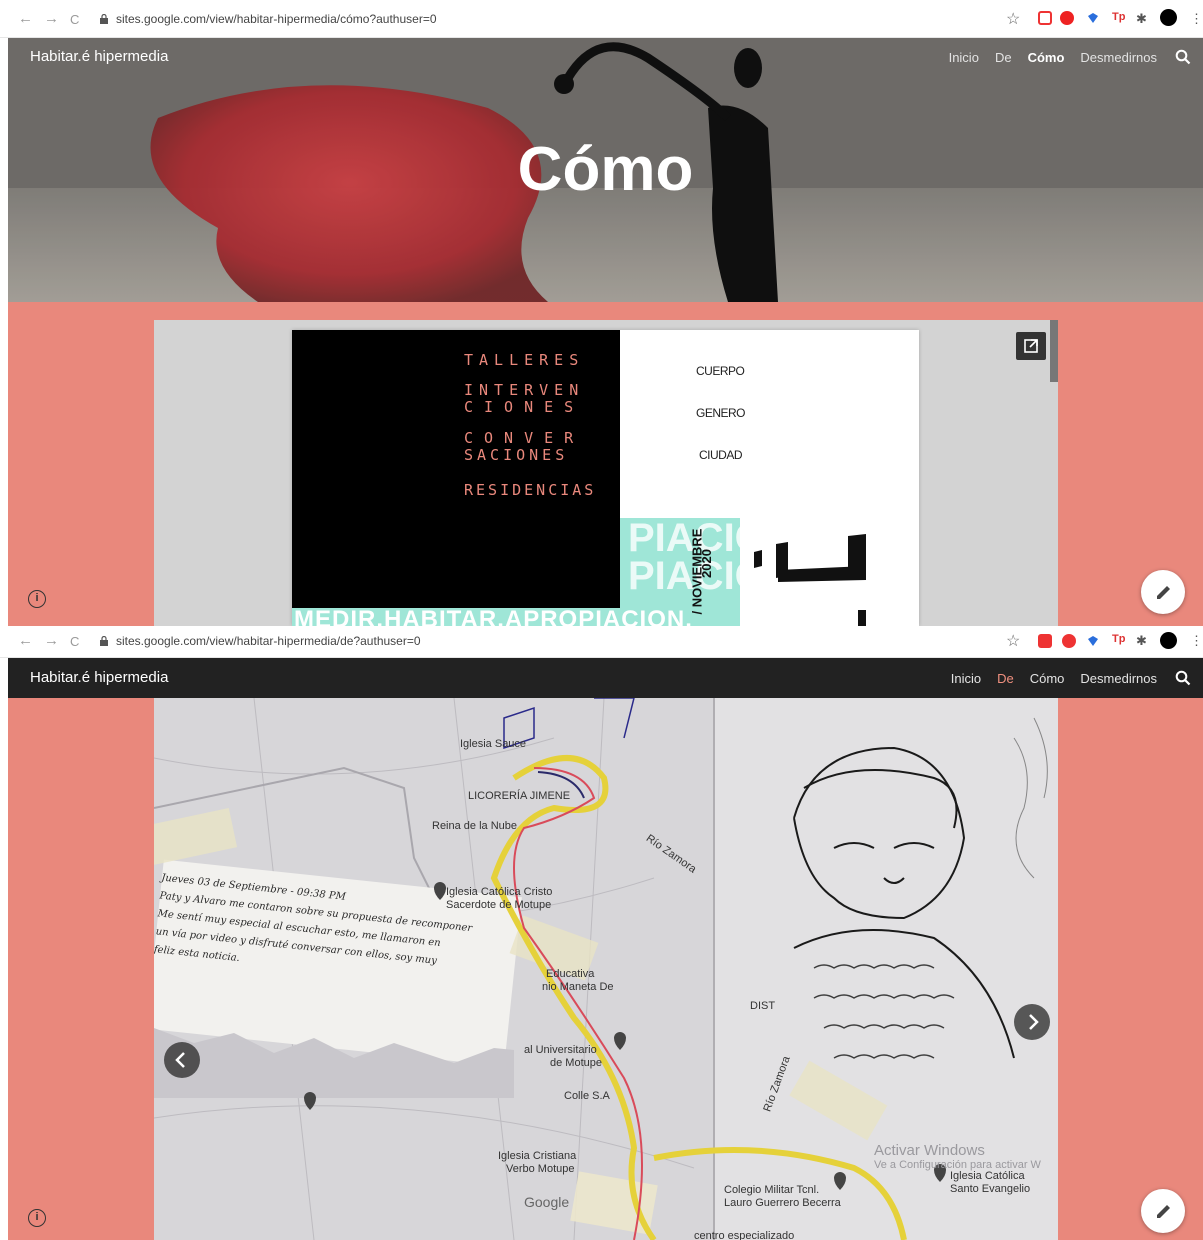 The image size is (1203, 1240). Describe the element at coordinates (524, 438) in the screenshot. I see `item-conver: CONVER` at that location.